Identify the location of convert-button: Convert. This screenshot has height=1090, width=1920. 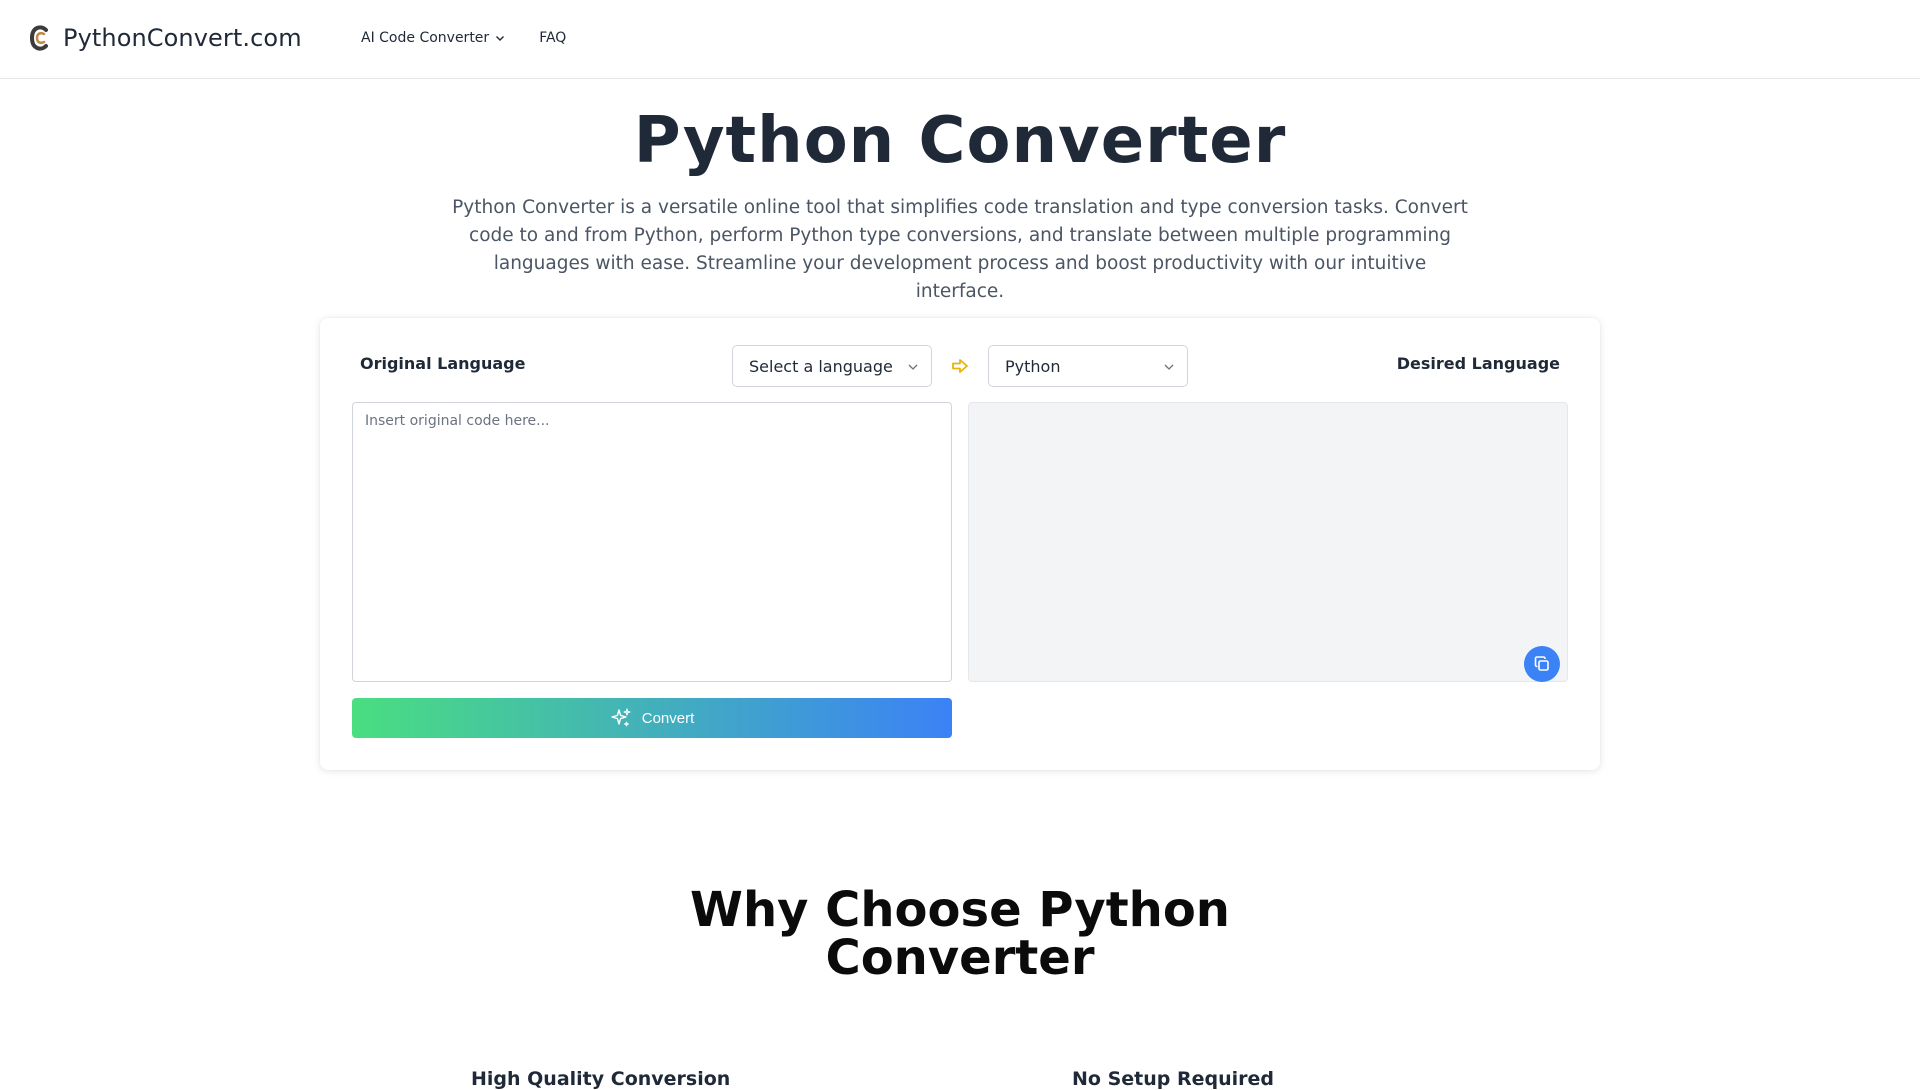
(652, 718).